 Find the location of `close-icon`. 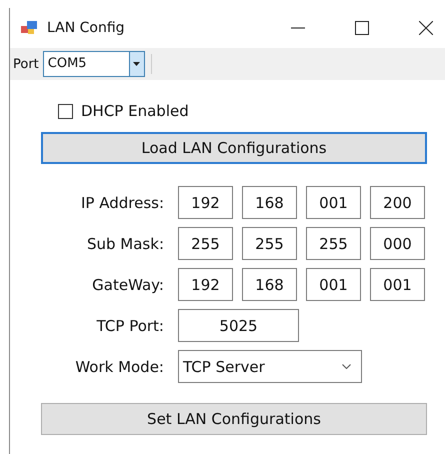

close-icon is located at coordinates (426, 28).